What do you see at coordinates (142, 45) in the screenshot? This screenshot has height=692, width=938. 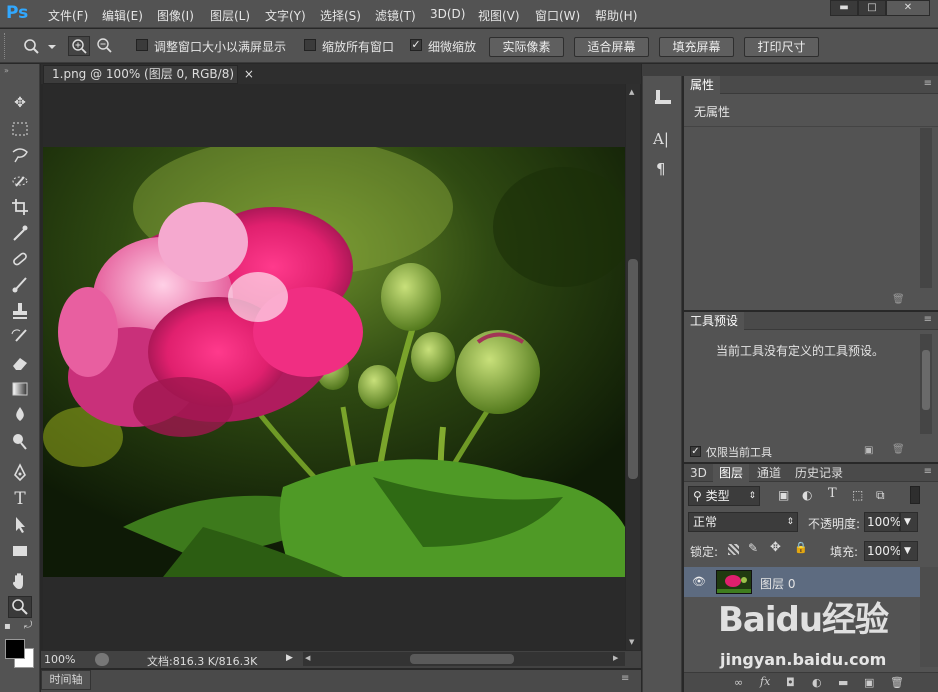 I see `resize-windows-checkbox` at bounding box center [142, 45].